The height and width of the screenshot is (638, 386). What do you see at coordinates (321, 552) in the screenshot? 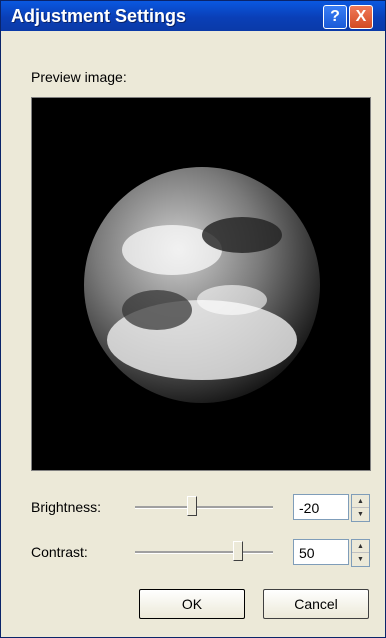
I see `contrast-input: 50` at bounding box center [321, 552].